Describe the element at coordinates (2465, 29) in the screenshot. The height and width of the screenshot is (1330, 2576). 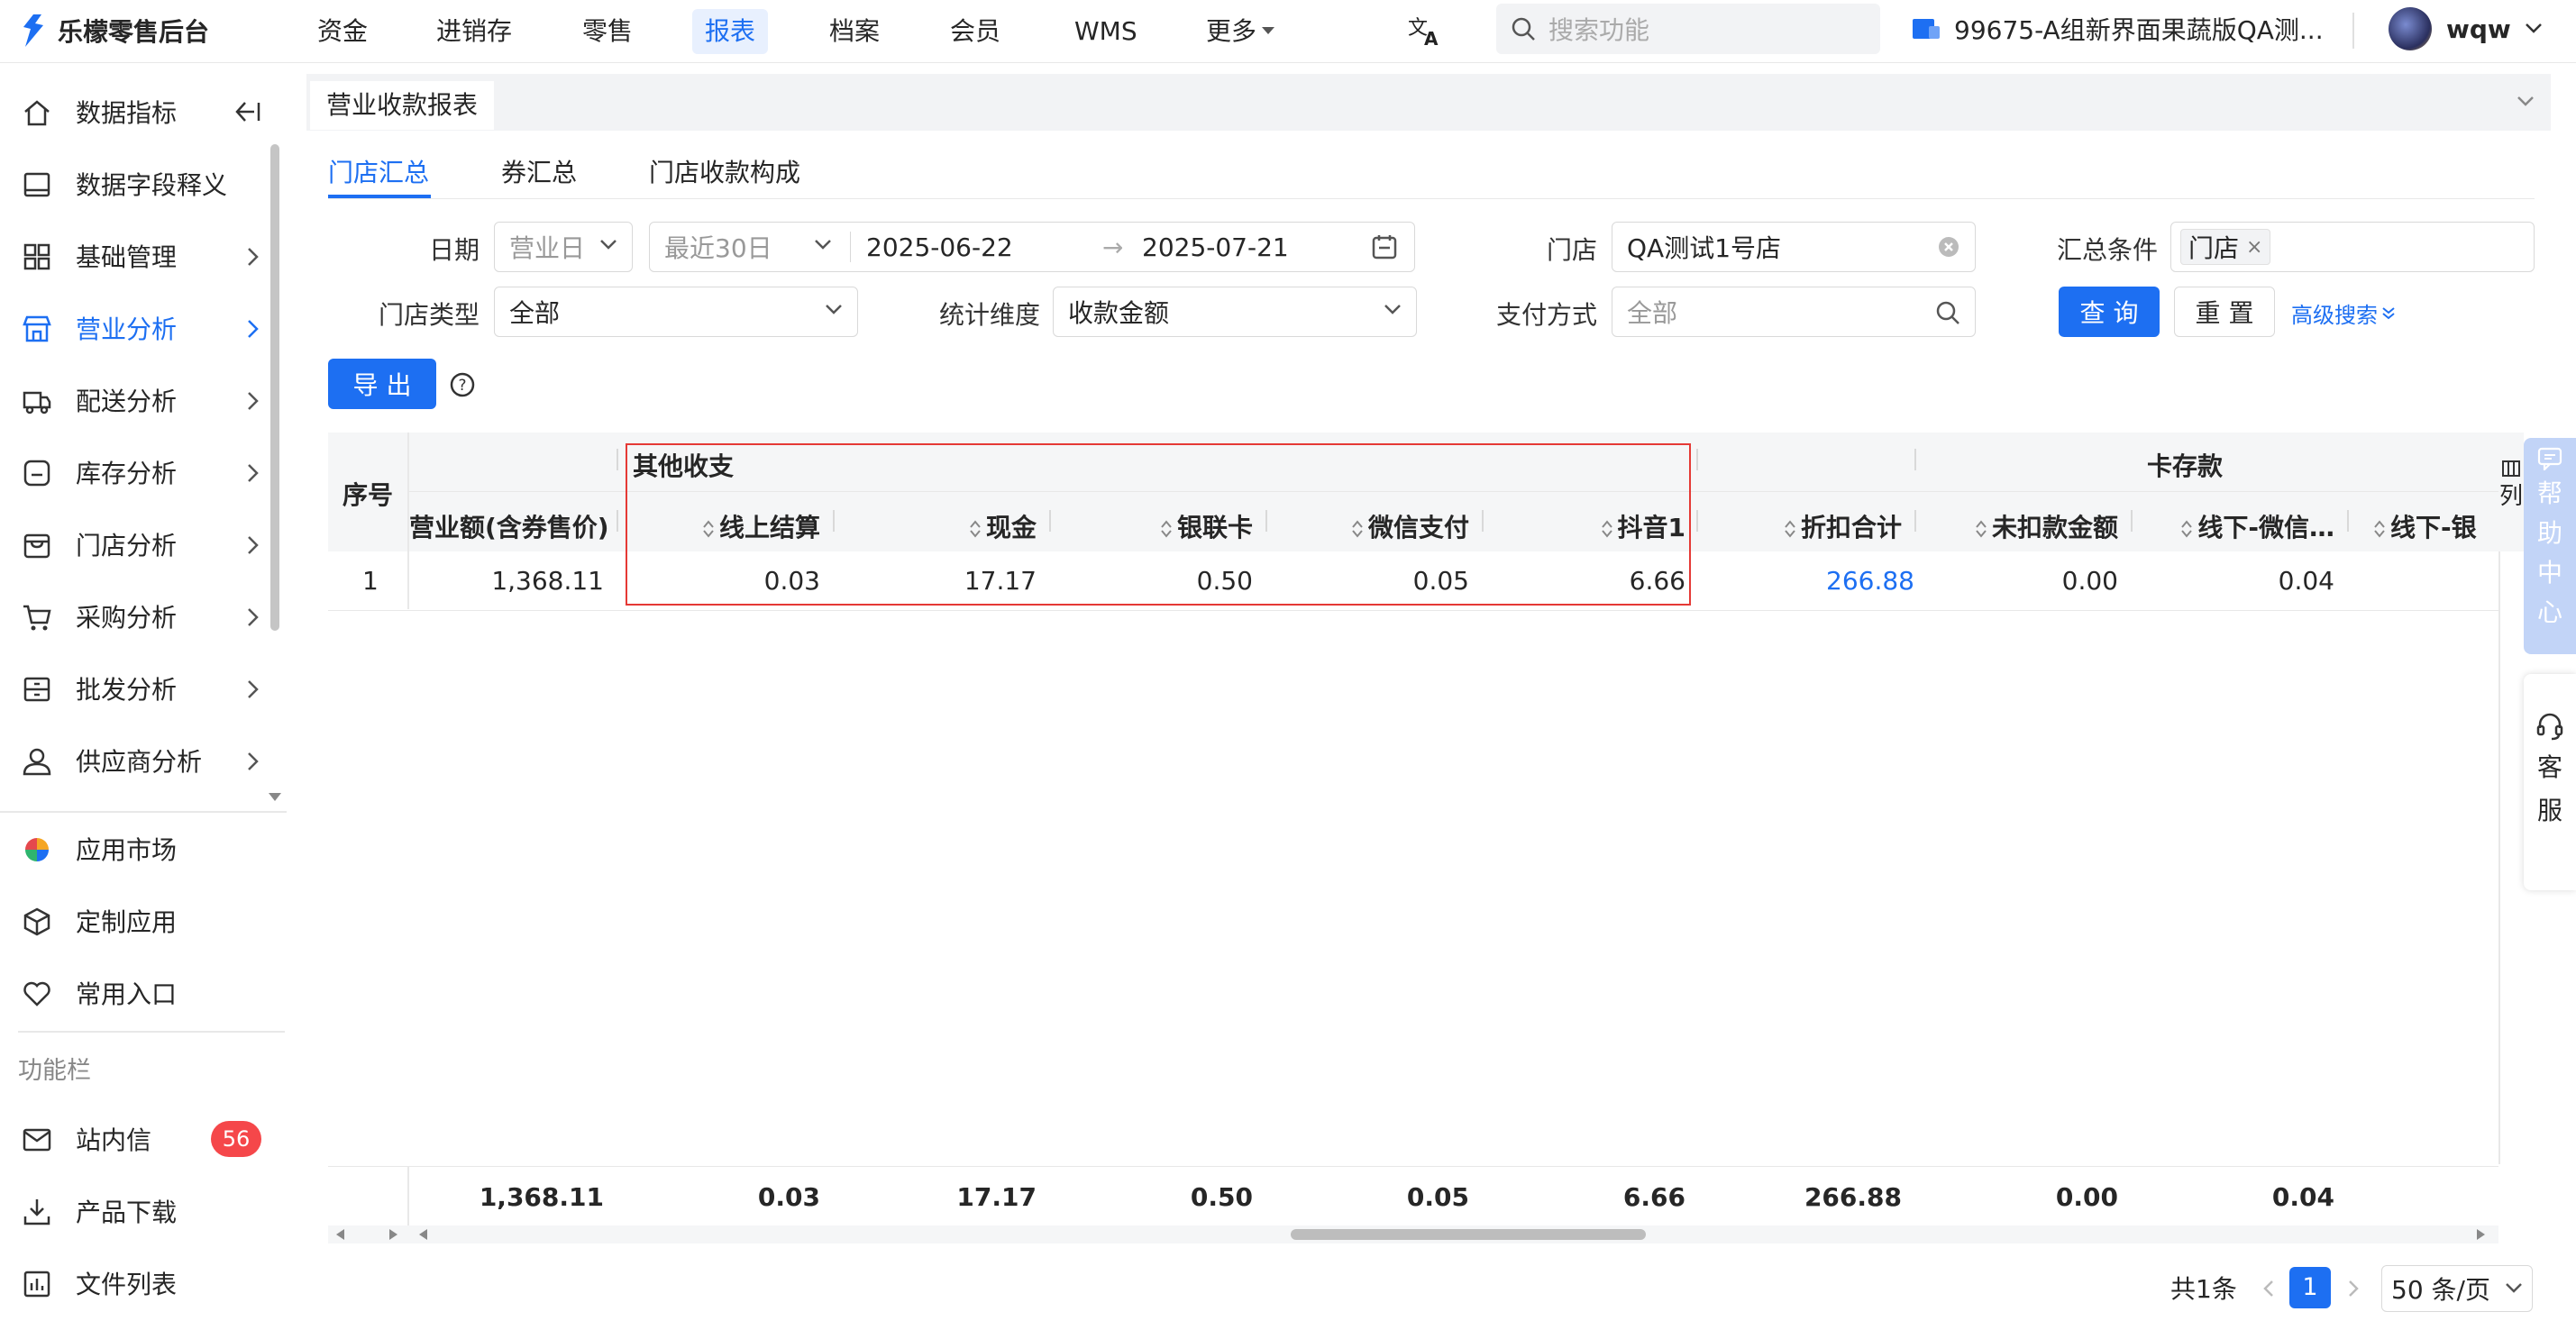
I see `user-menu: wqw` at that location.